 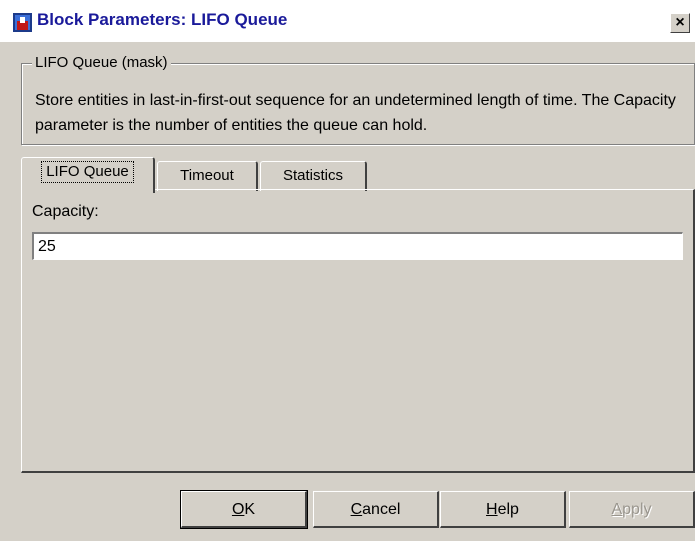 I want to click on ok-label-rest: K, so click(x=250, y=509).